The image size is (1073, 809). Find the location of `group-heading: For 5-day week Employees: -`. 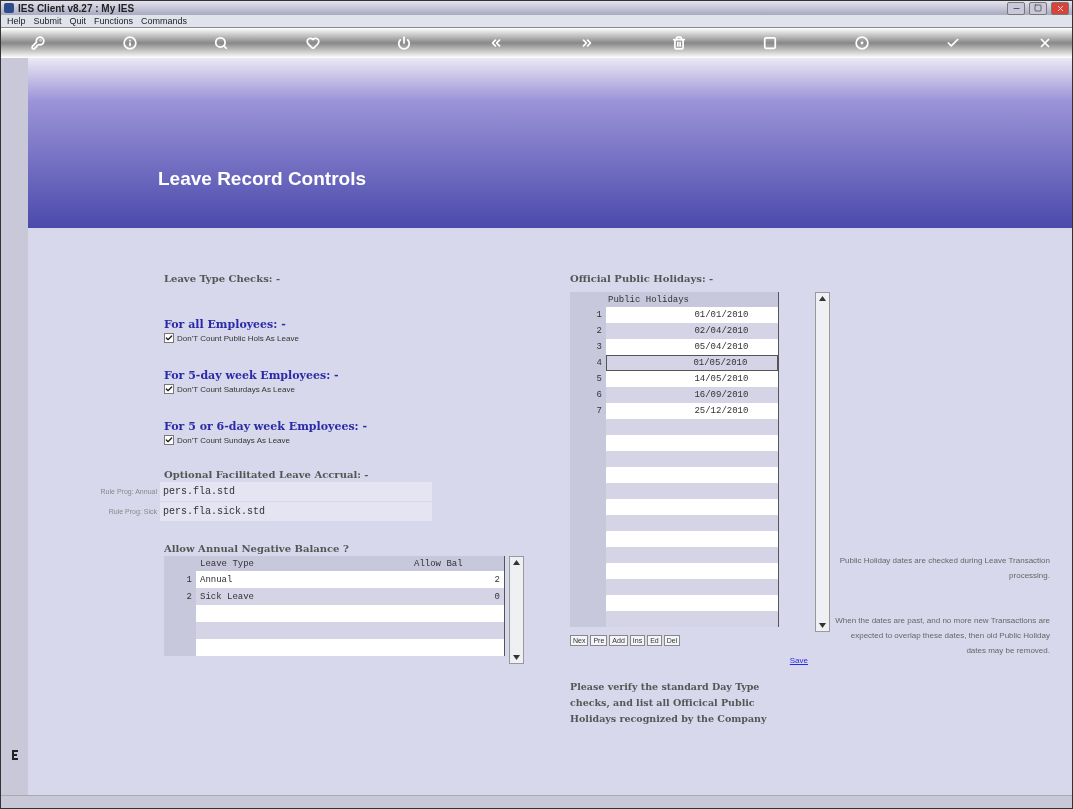

group-heading: For 5-day week Employees: - is located at coordinates (252, 375).